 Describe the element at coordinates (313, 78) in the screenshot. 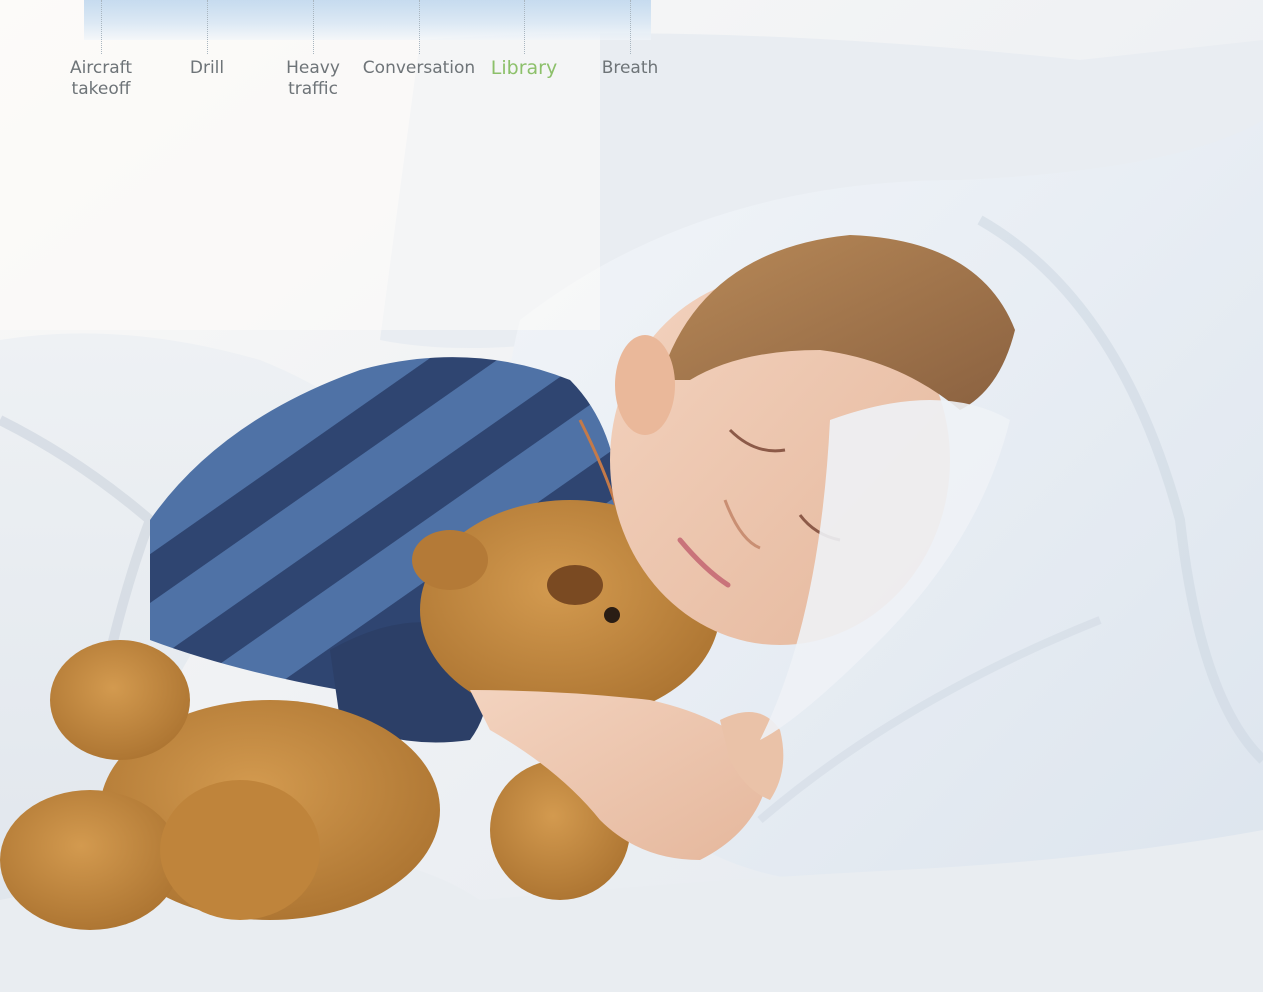

I see `scale-label-heavy-traffic: Heavy traffic` at that location.